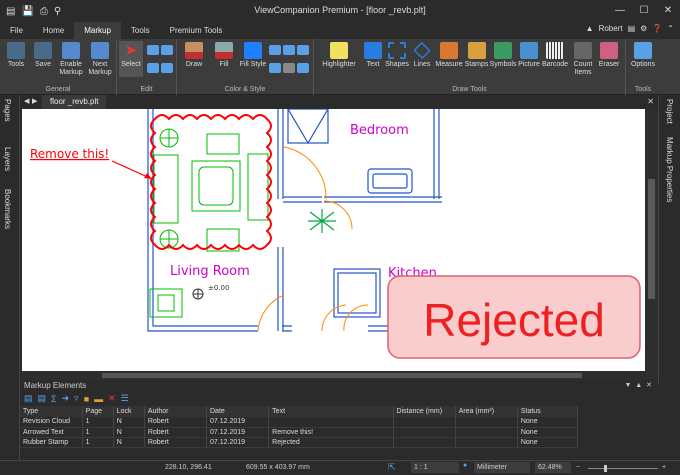 This screenshot has height=475, width=680. I want to click on arrow-style-icon, so click(303, 51).